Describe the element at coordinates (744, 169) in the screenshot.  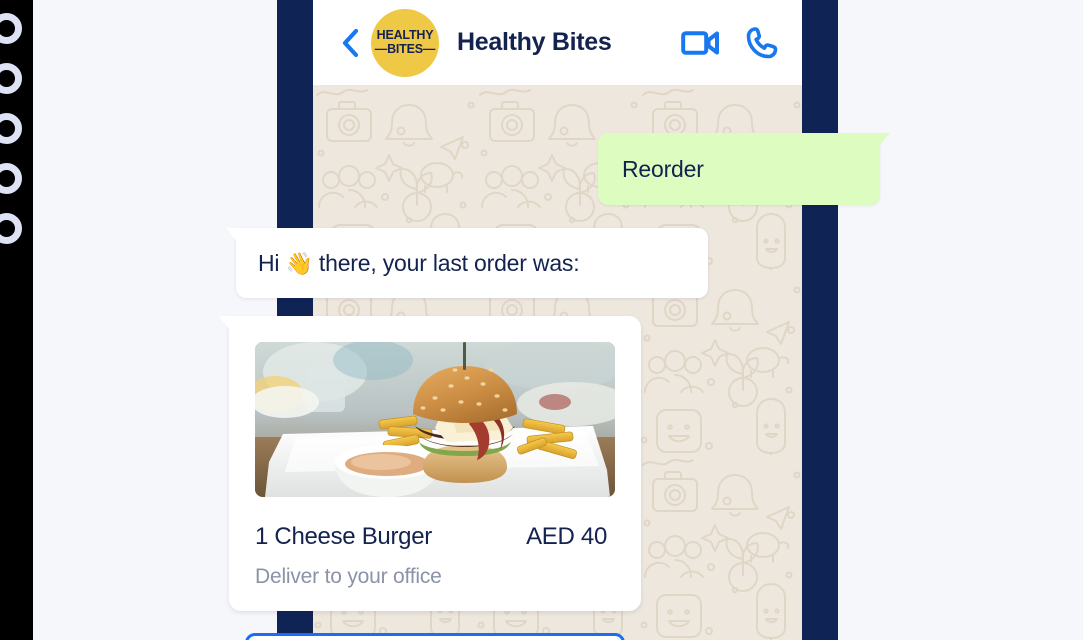
I see `message-bubble-reorder: Reorder` at that location.